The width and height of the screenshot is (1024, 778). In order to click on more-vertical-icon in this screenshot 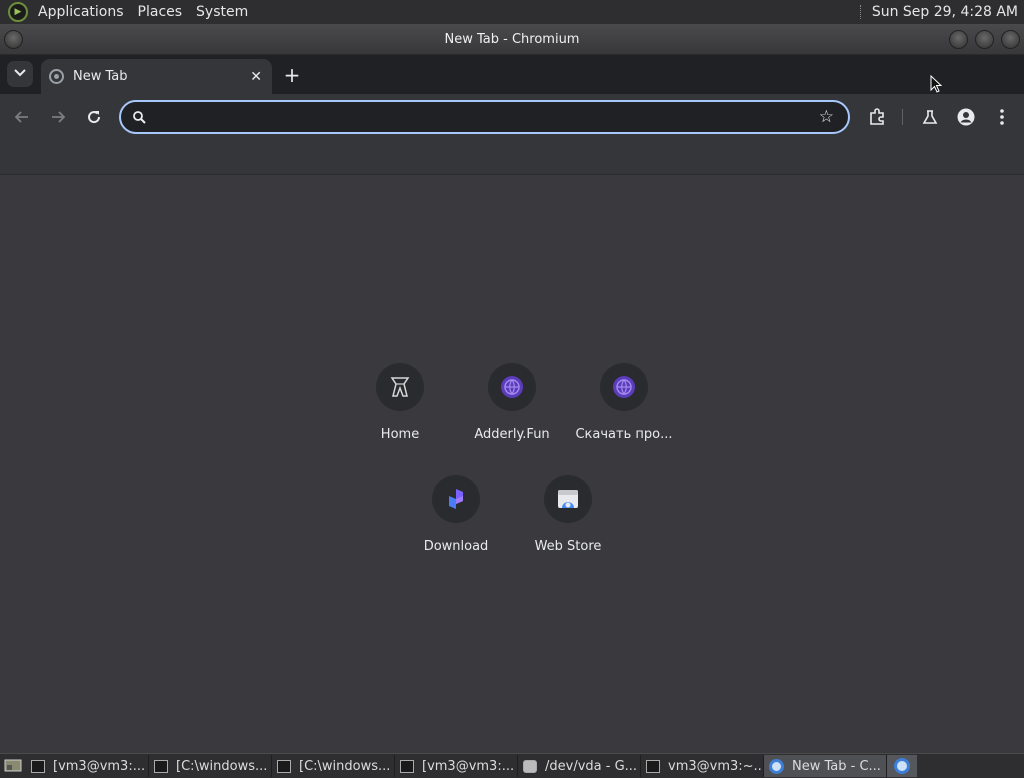, I will do `click(1002, 117)`.